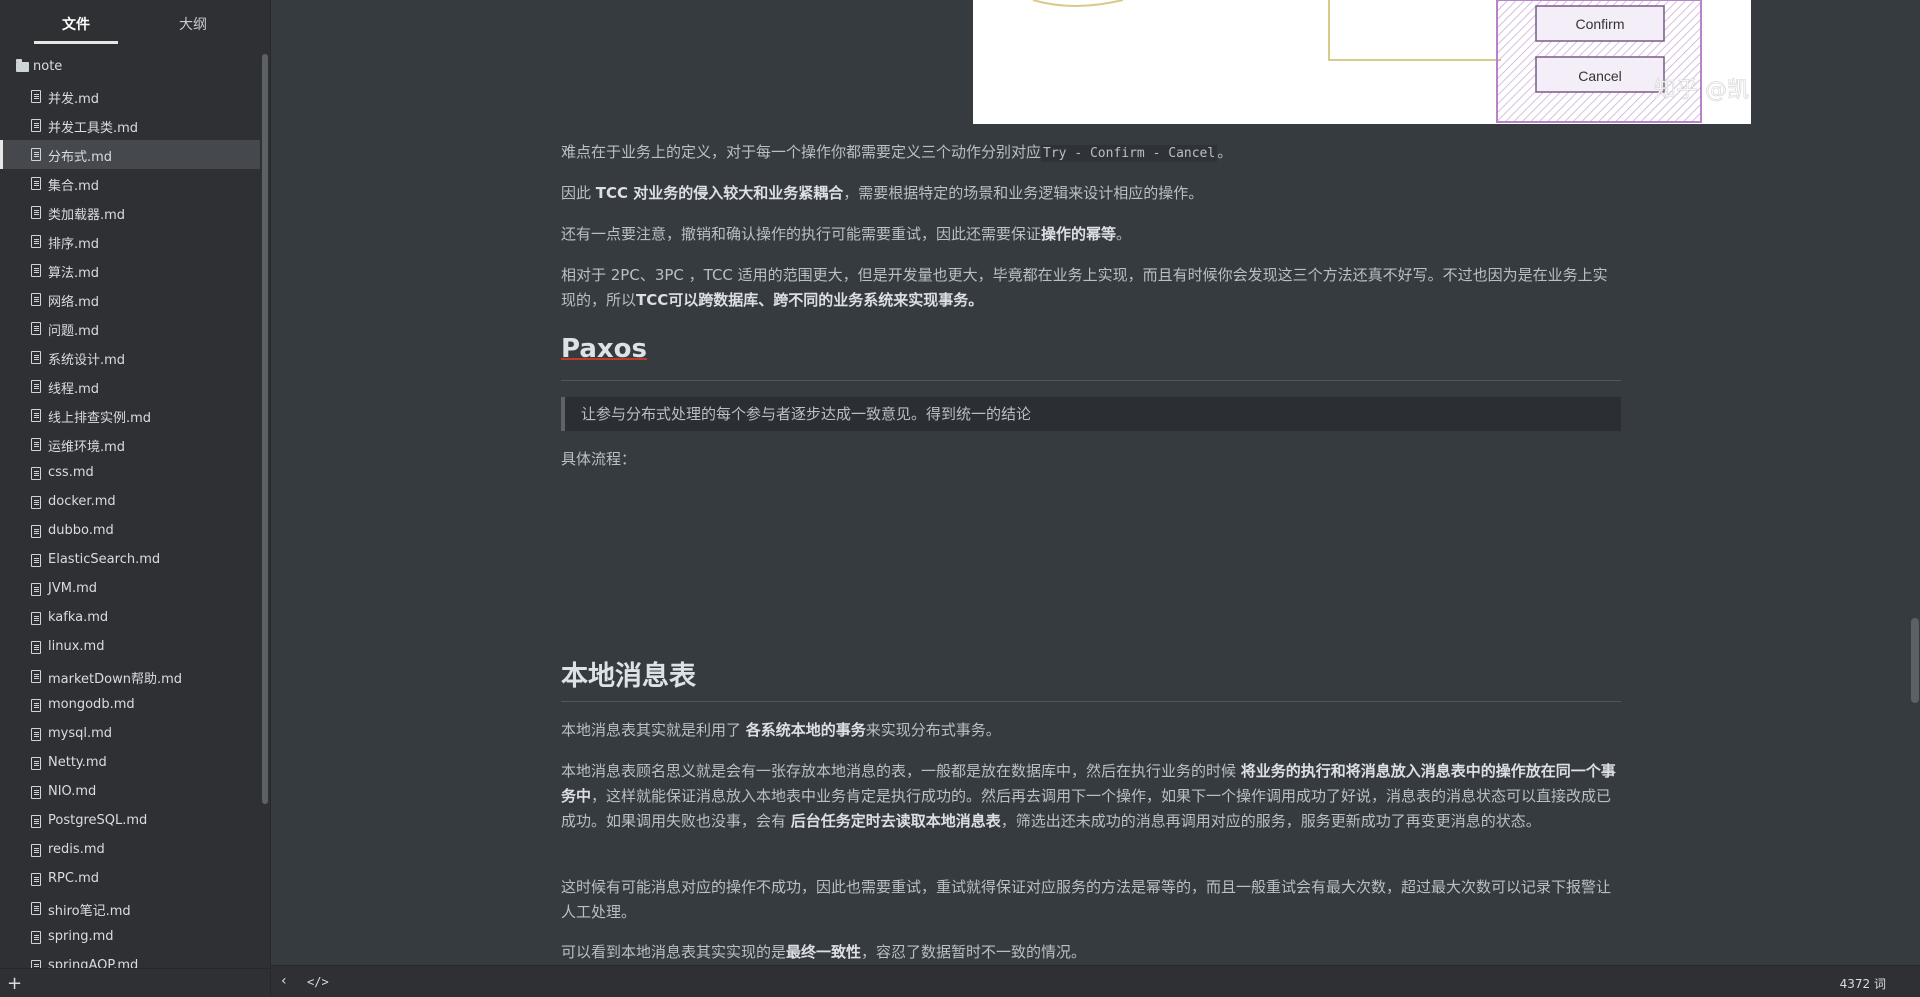 This screenshot has width=1920, height=997. What do you see at coordinates (130, 589) in the screenshot?
I see `file-item: JVM.md` at bounding box center [130, 589].